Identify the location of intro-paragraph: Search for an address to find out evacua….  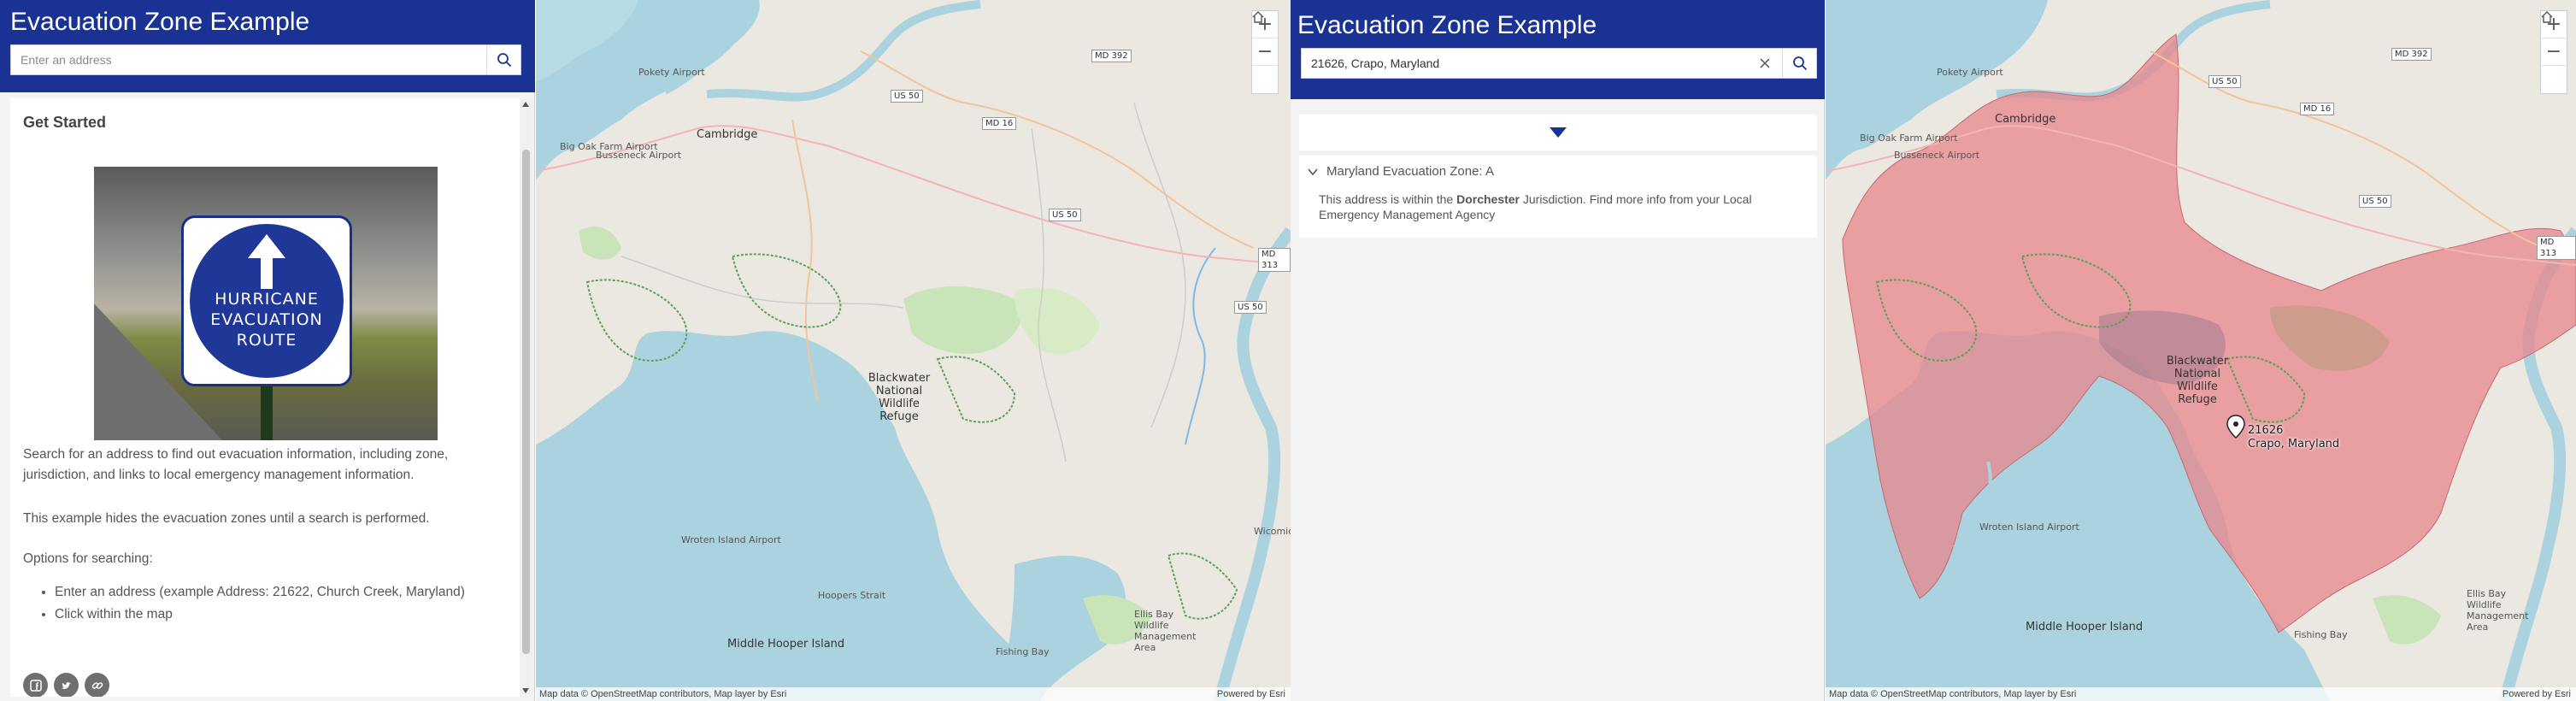
(236, 464).